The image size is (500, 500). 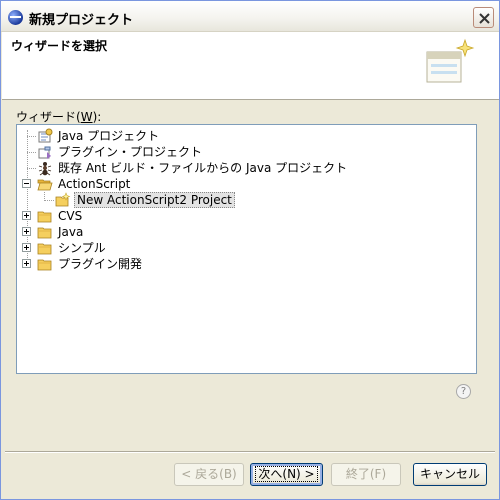 I want to click on tree-item-label: Java プロジェクト, so click(x=109, y=136).